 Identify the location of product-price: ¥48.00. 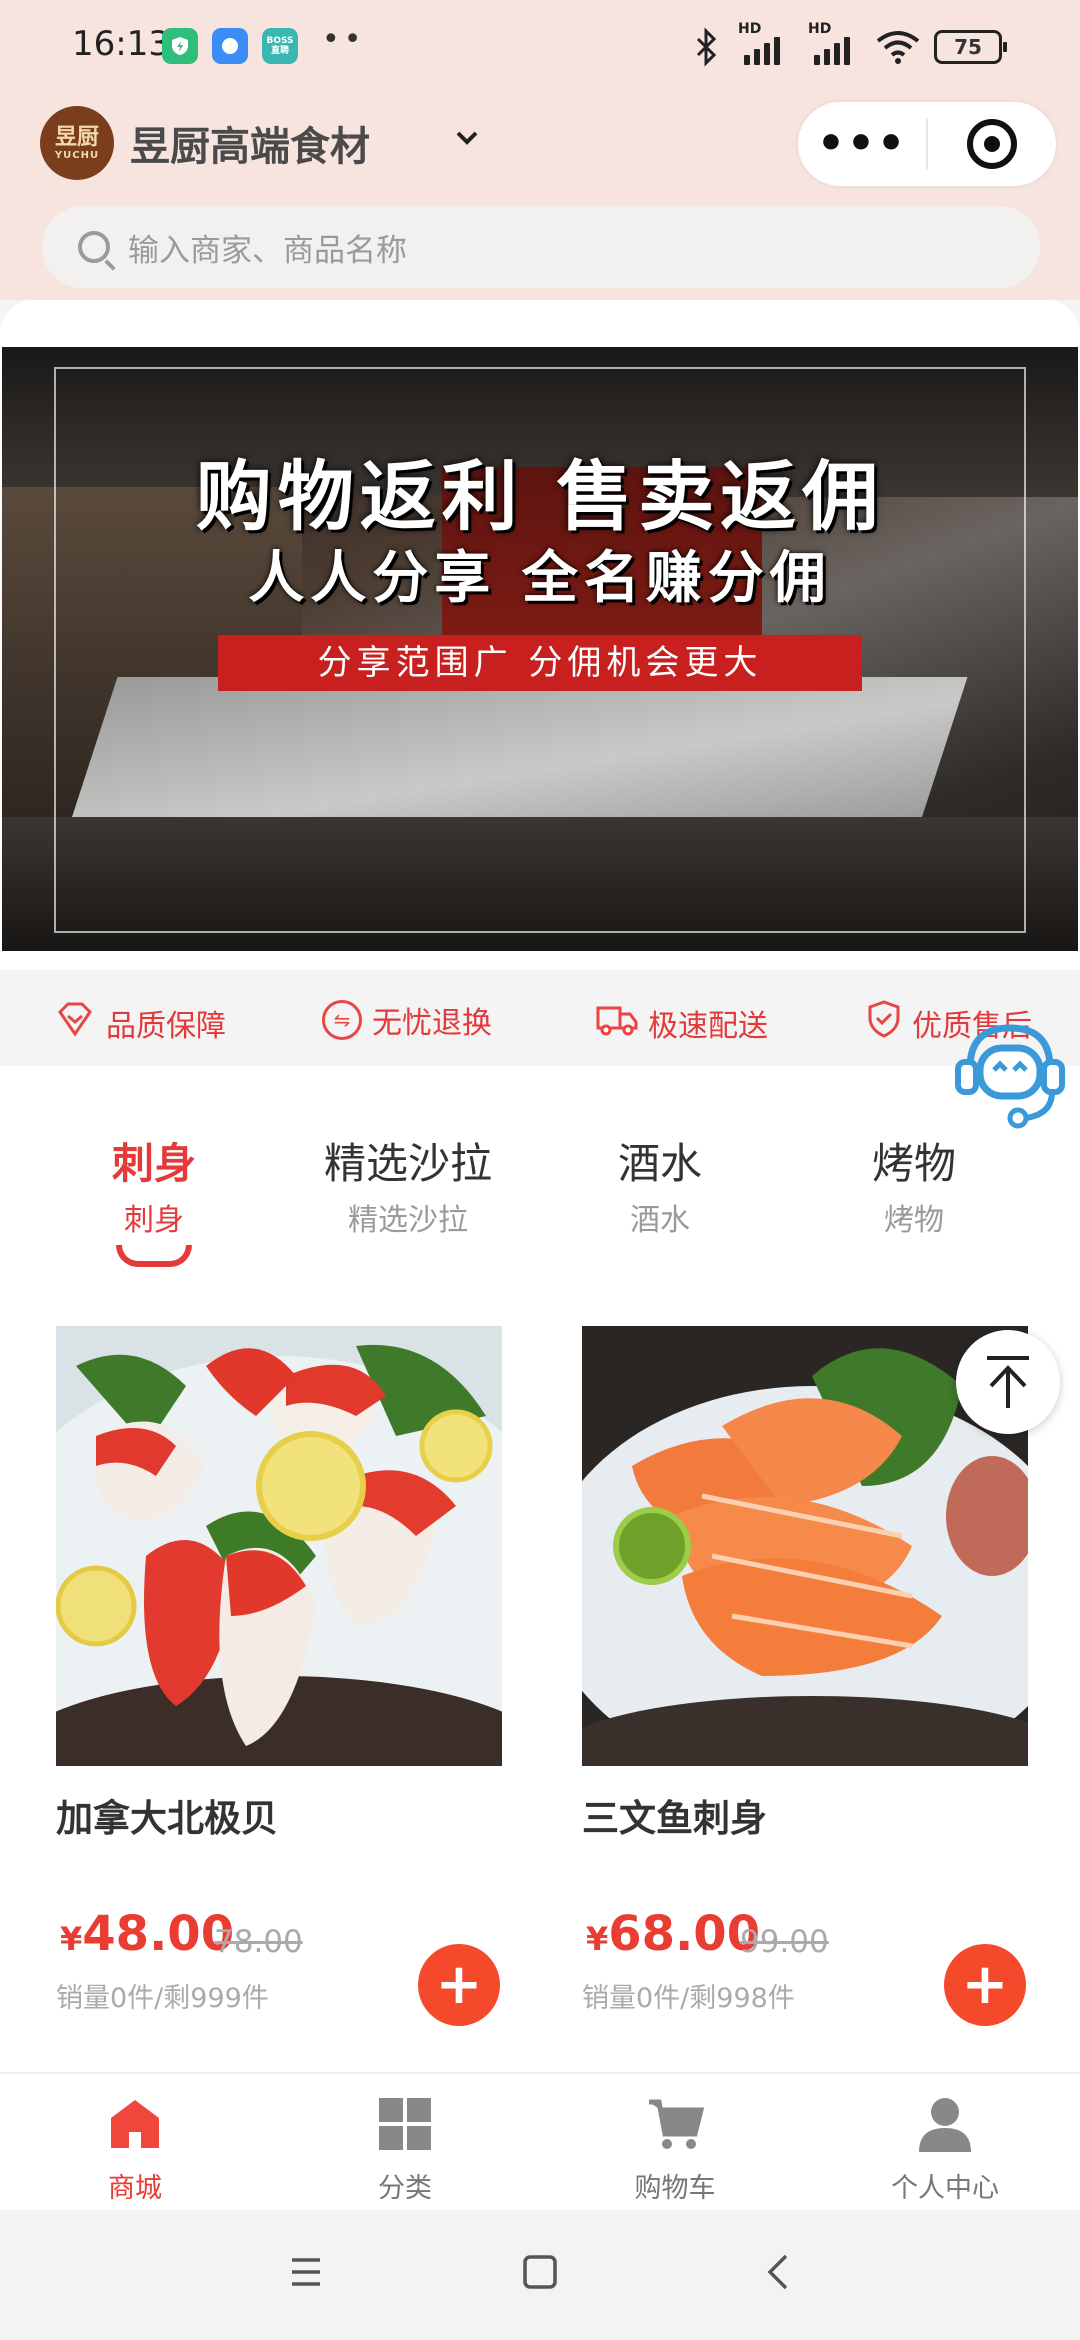
(147, 1934).